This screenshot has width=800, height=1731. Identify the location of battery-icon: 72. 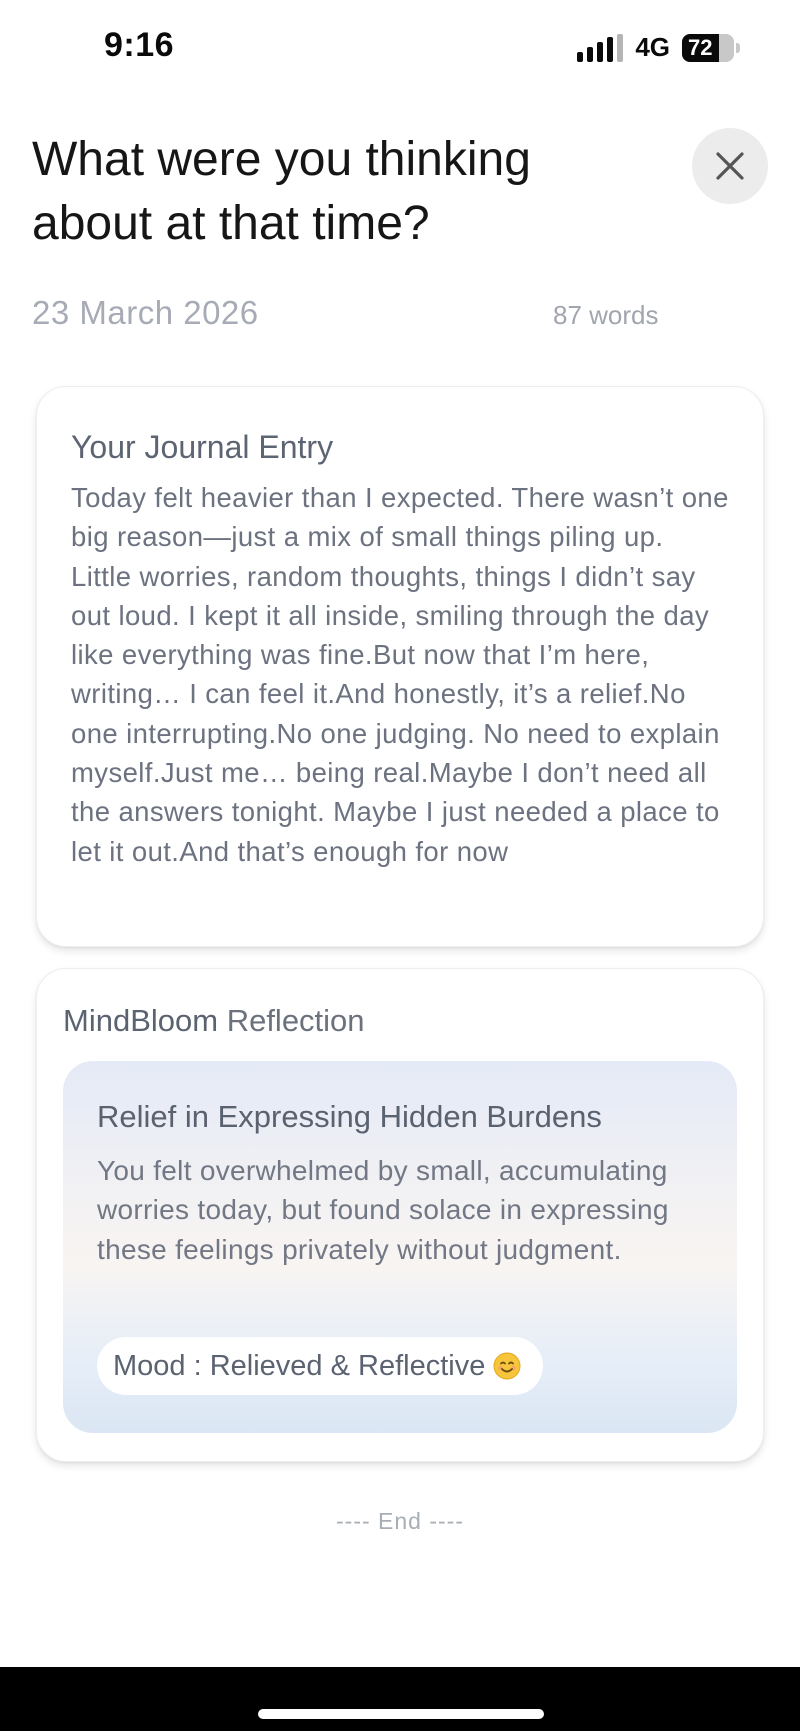
(711, 47).